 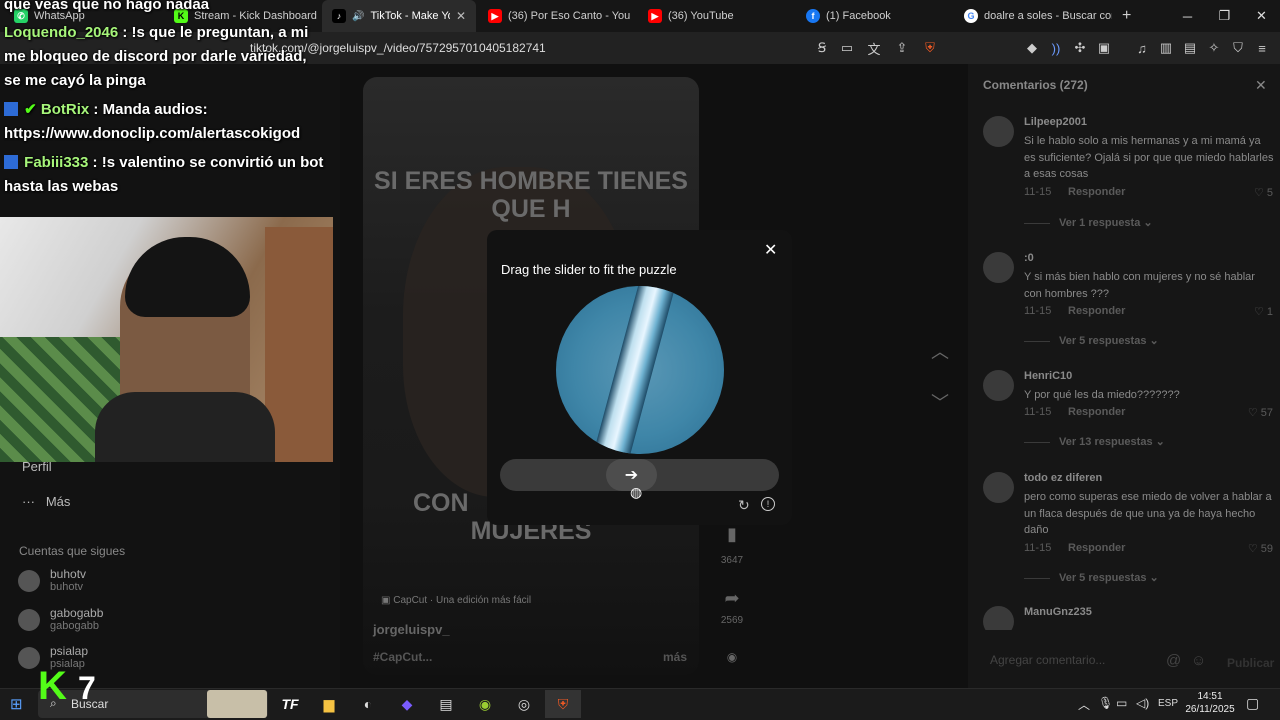 I want to click on view-replies-button: Ver 1 respuesta ⌄, so click(x=1106, y=222).